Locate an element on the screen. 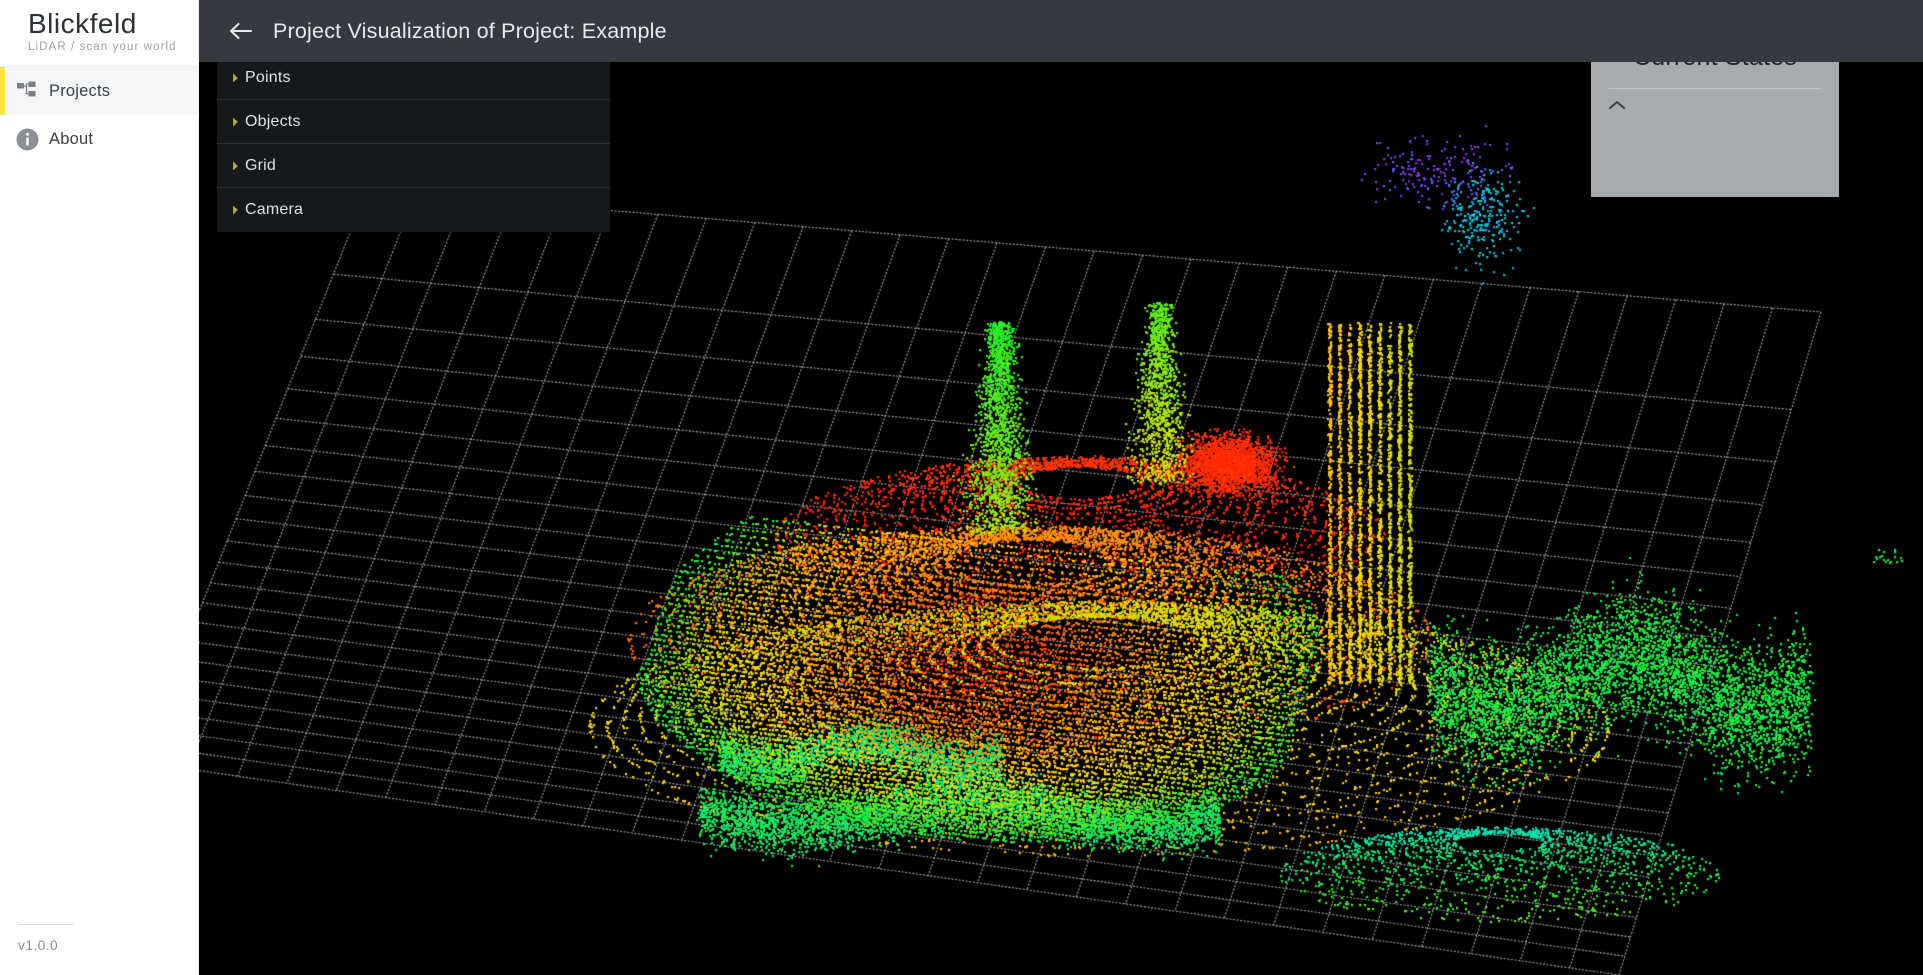 Image resolution: width=1923 pixels, height=975 pixels. canvas-control-row-label: Camera is located at coordinates (274, 209).